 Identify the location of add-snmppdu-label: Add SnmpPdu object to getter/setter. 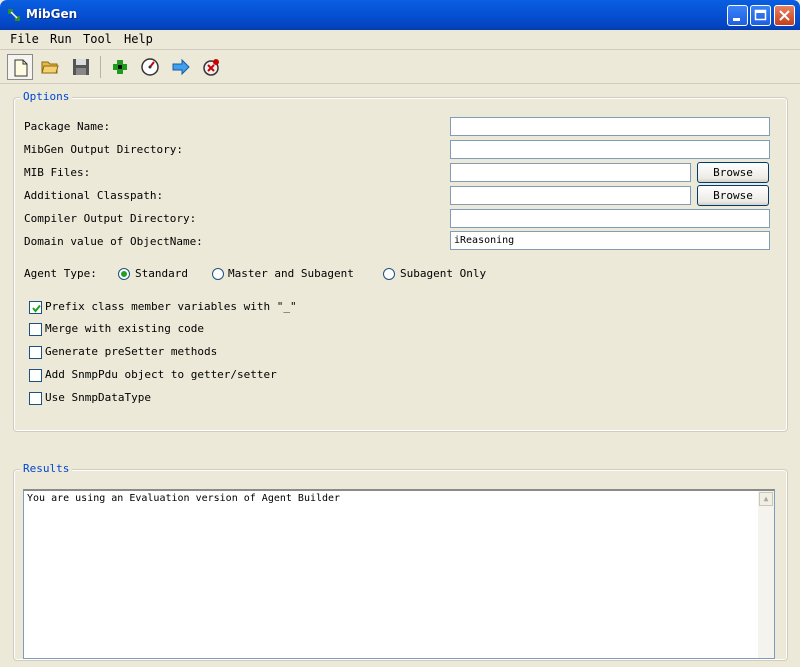
(161, 374).